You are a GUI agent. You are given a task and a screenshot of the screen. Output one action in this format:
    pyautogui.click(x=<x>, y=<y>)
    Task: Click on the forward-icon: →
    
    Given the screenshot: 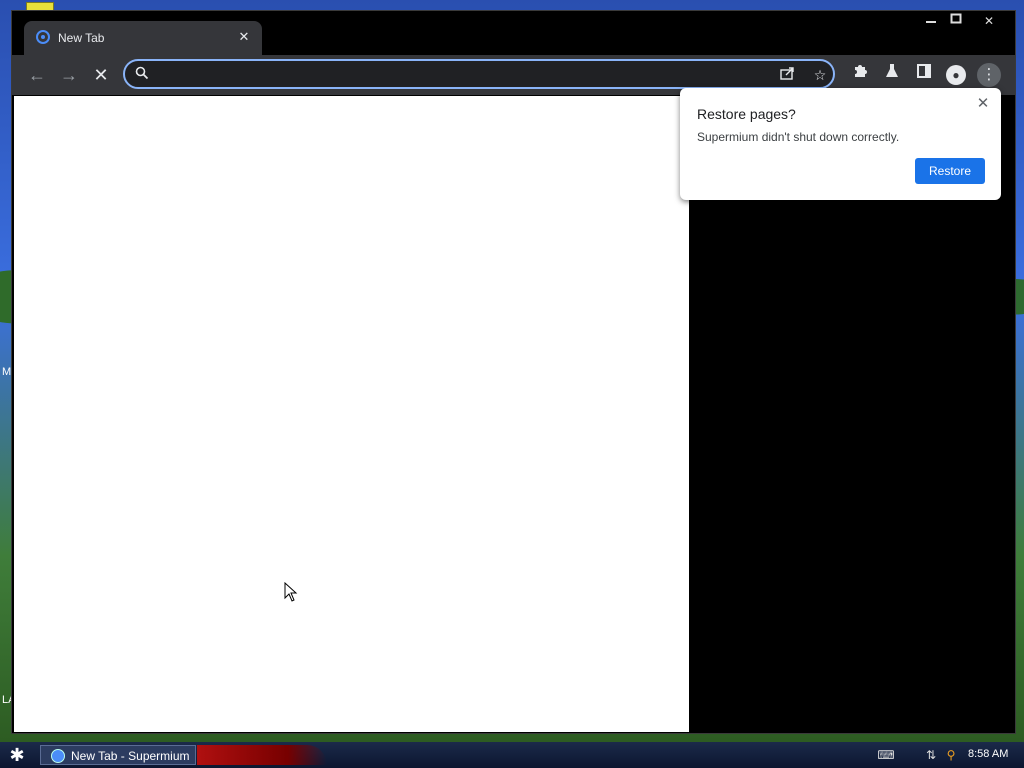 What is the action you would take?
    pyautogui.click(x=69, y=75)
    